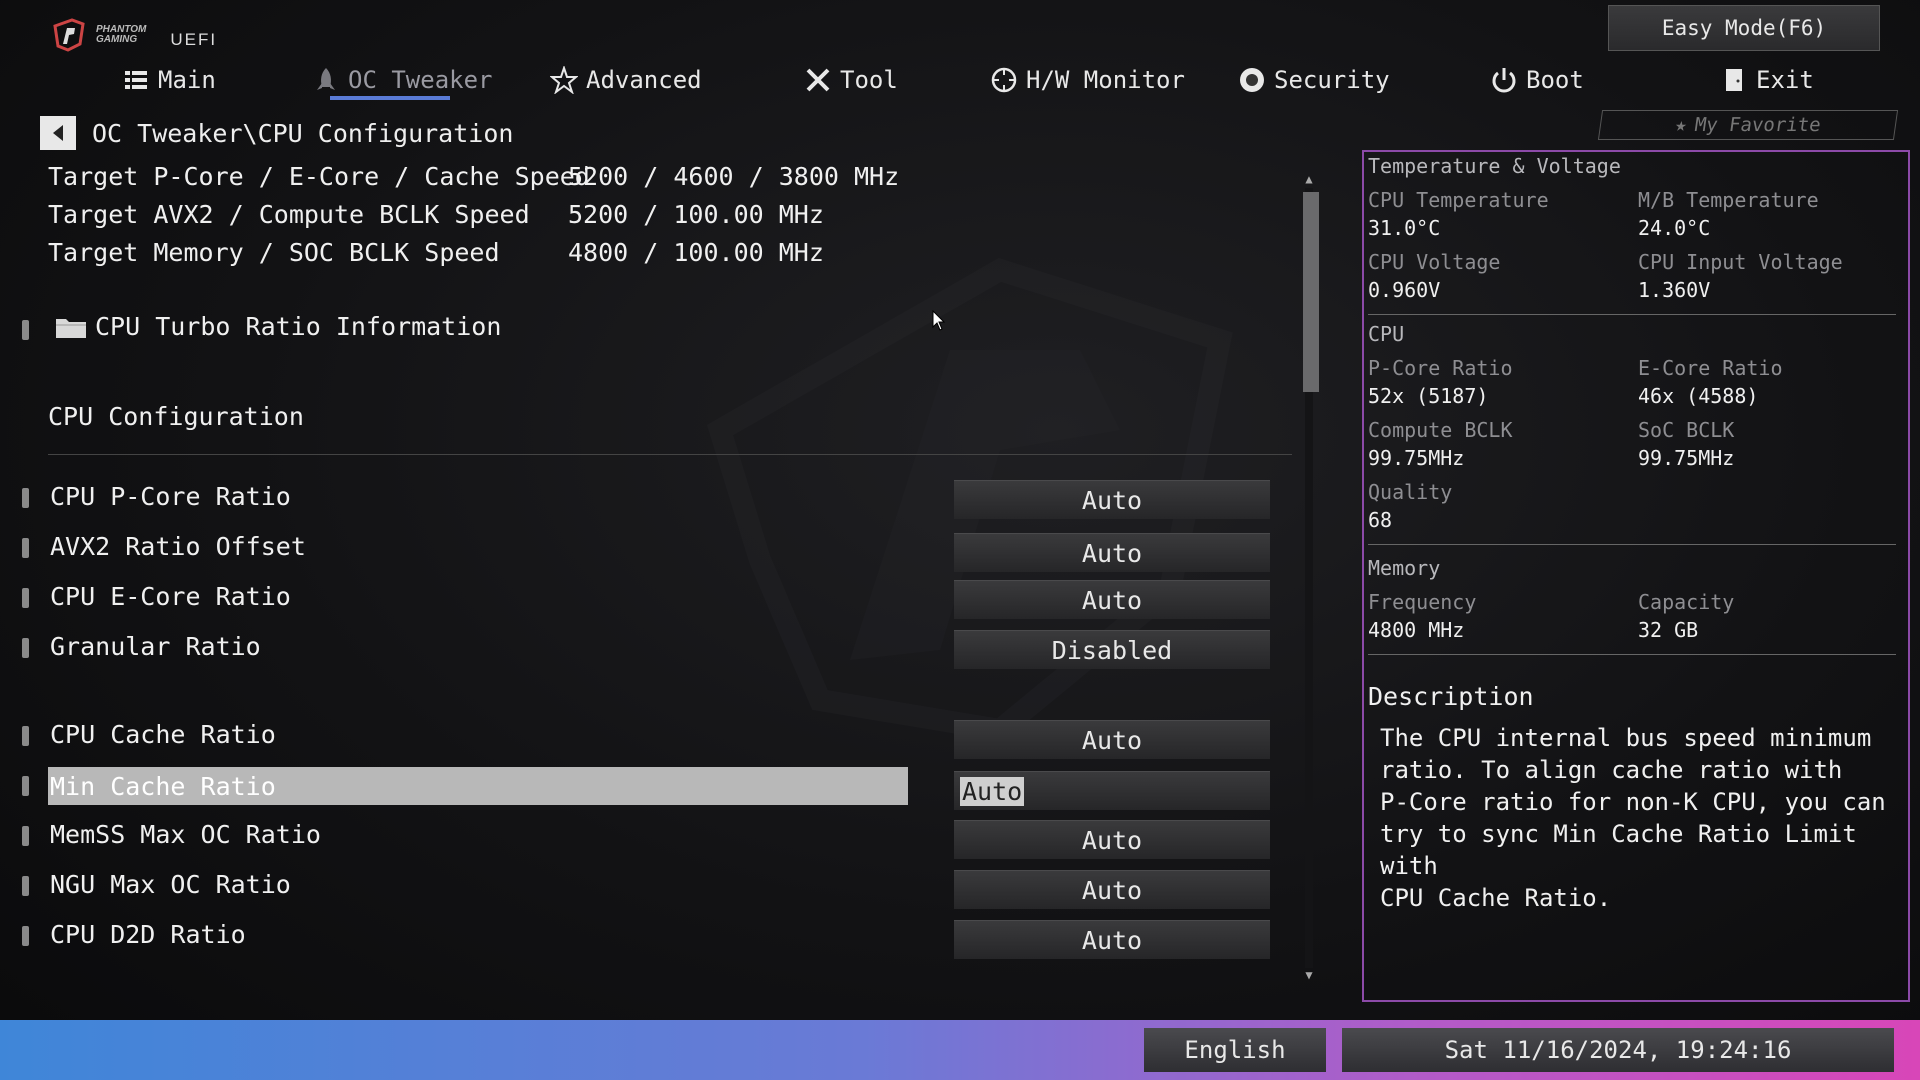  Describe the element at coordinates (1311, 292) in the screenshot. I see `scroll-thumb` at that location.